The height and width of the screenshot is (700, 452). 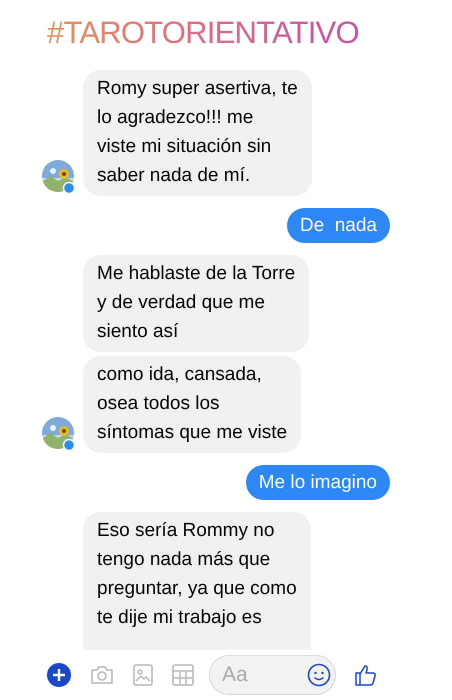 I want to click on message-bubble: Romy super asertiva, te lo agradezco!!! me viste mi situación sin saber nada de mí., so click(x=197, y=133).